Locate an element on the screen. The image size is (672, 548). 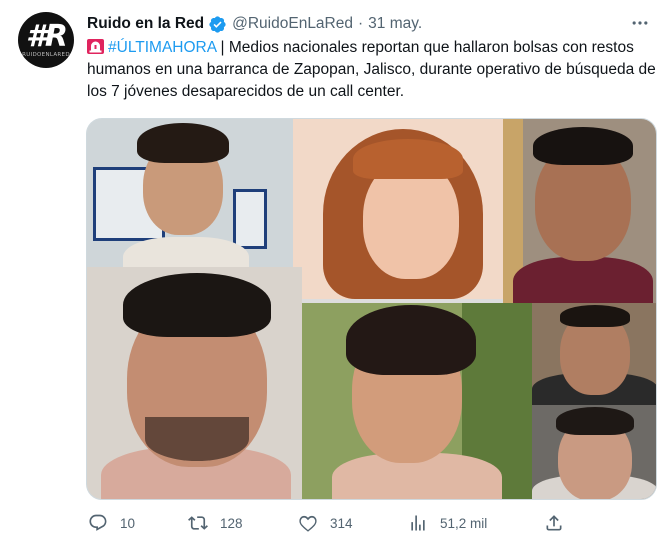
reply-button: 10 is located at coordinates (111, 523).